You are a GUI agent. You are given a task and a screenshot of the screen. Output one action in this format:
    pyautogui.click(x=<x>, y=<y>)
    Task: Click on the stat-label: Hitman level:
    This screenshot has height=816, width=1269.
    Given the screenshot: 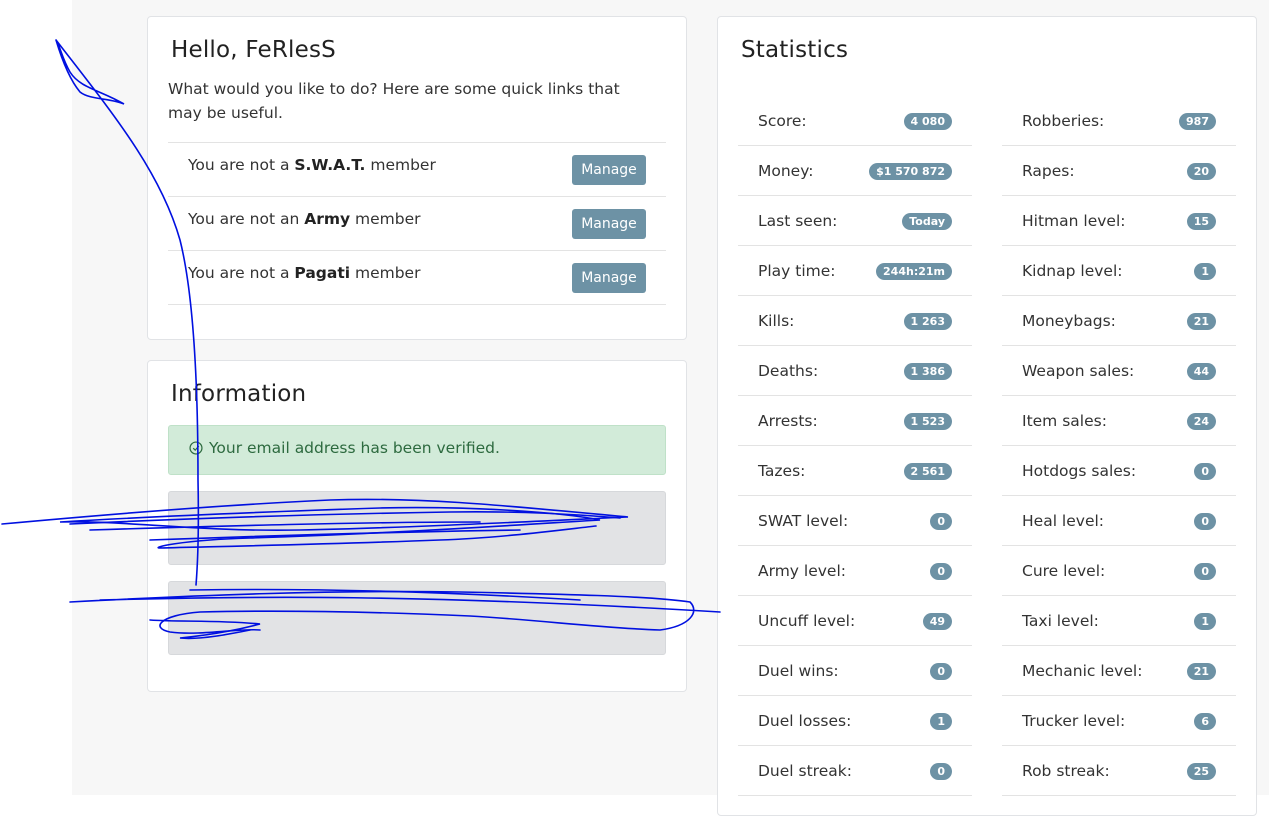 What is the action you would take?
    pyautogui.click(x=1074, y=221)
    